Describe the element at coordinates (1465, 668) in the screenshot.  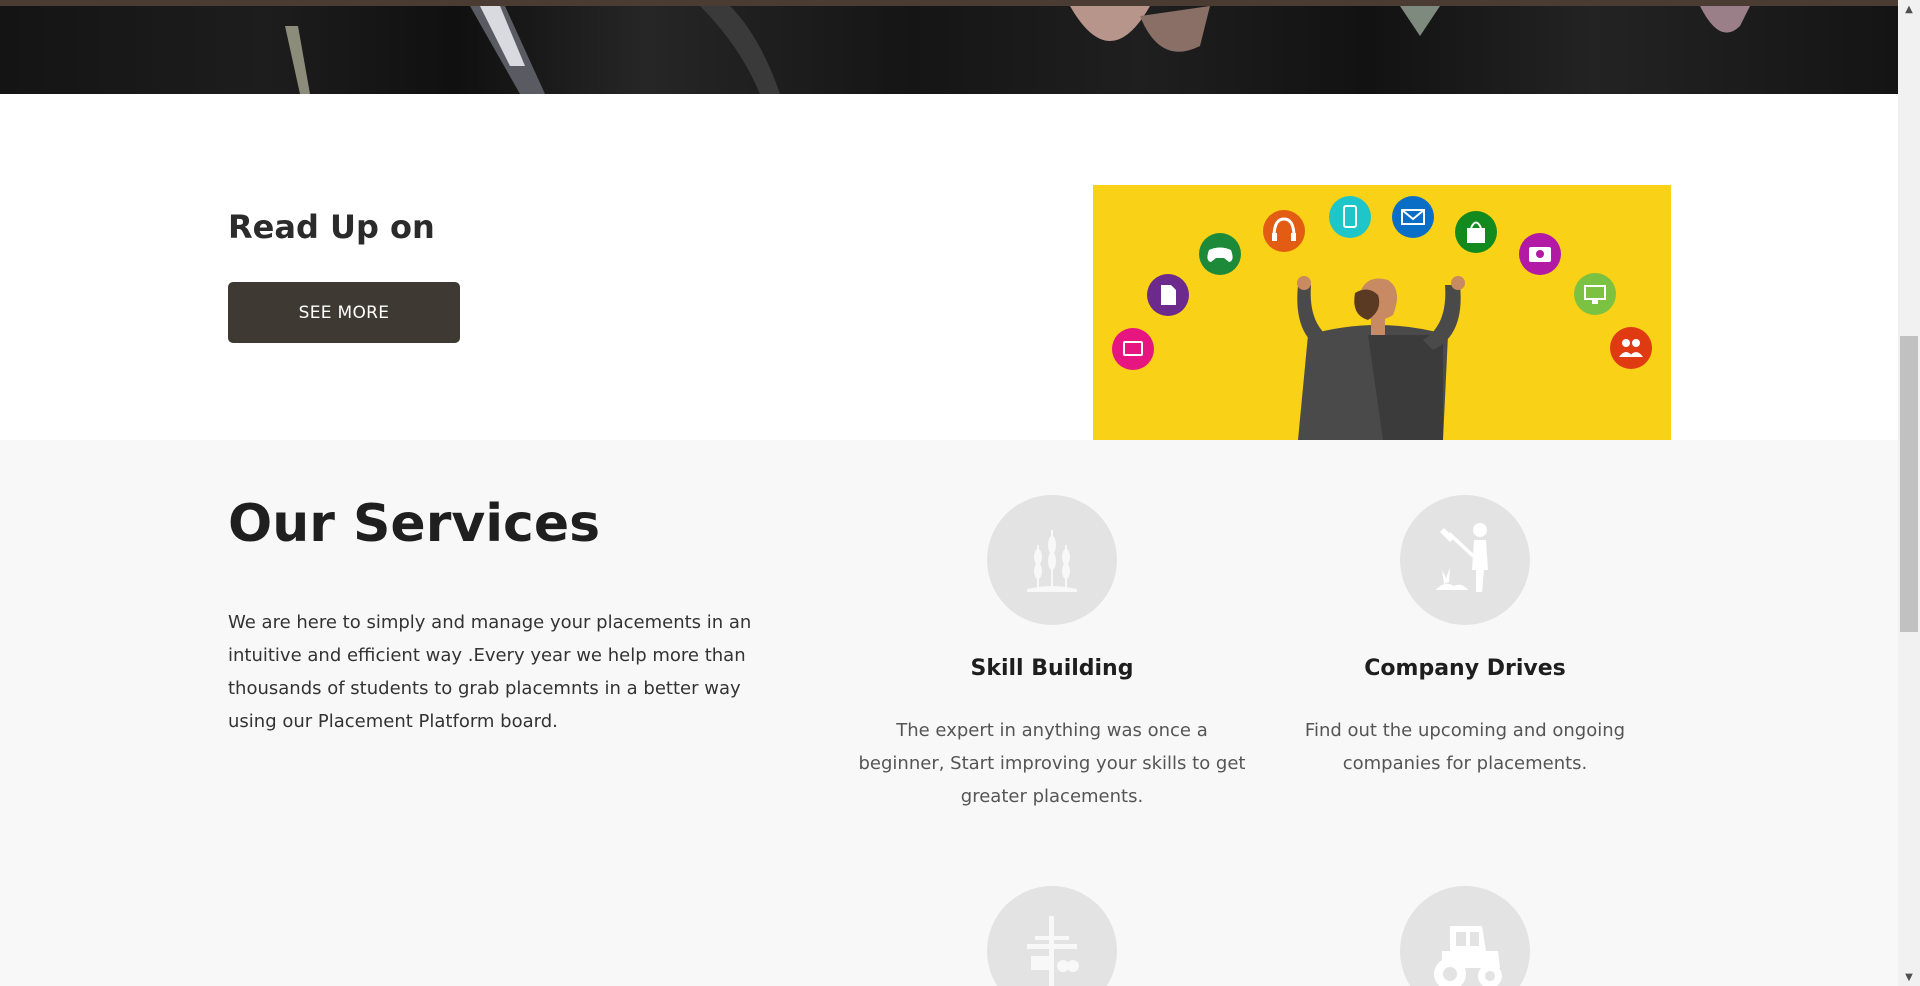
I see `service-title-company-drives: Company Drives` at that location.